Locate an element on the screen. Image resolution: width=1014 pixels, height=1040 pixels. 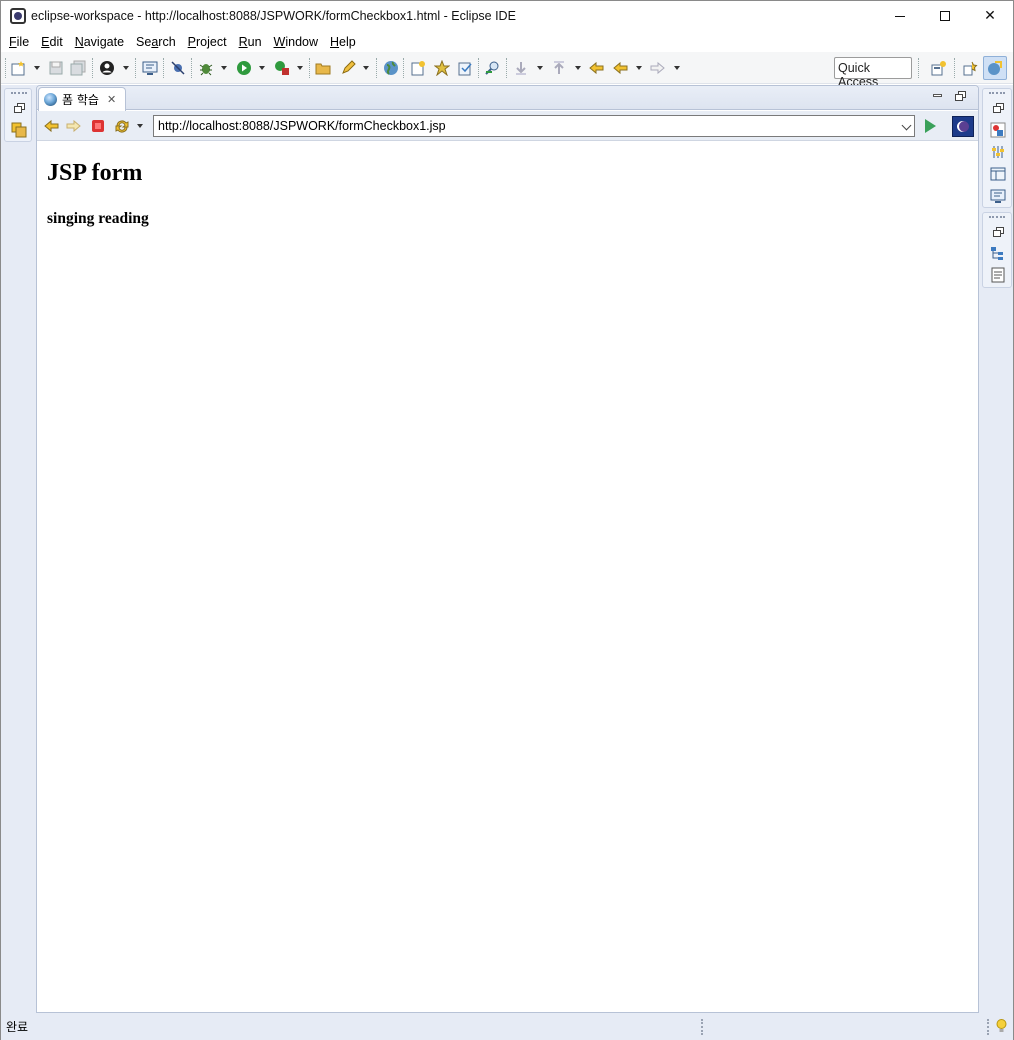
stop-icon is located at coordinates (98, 126).